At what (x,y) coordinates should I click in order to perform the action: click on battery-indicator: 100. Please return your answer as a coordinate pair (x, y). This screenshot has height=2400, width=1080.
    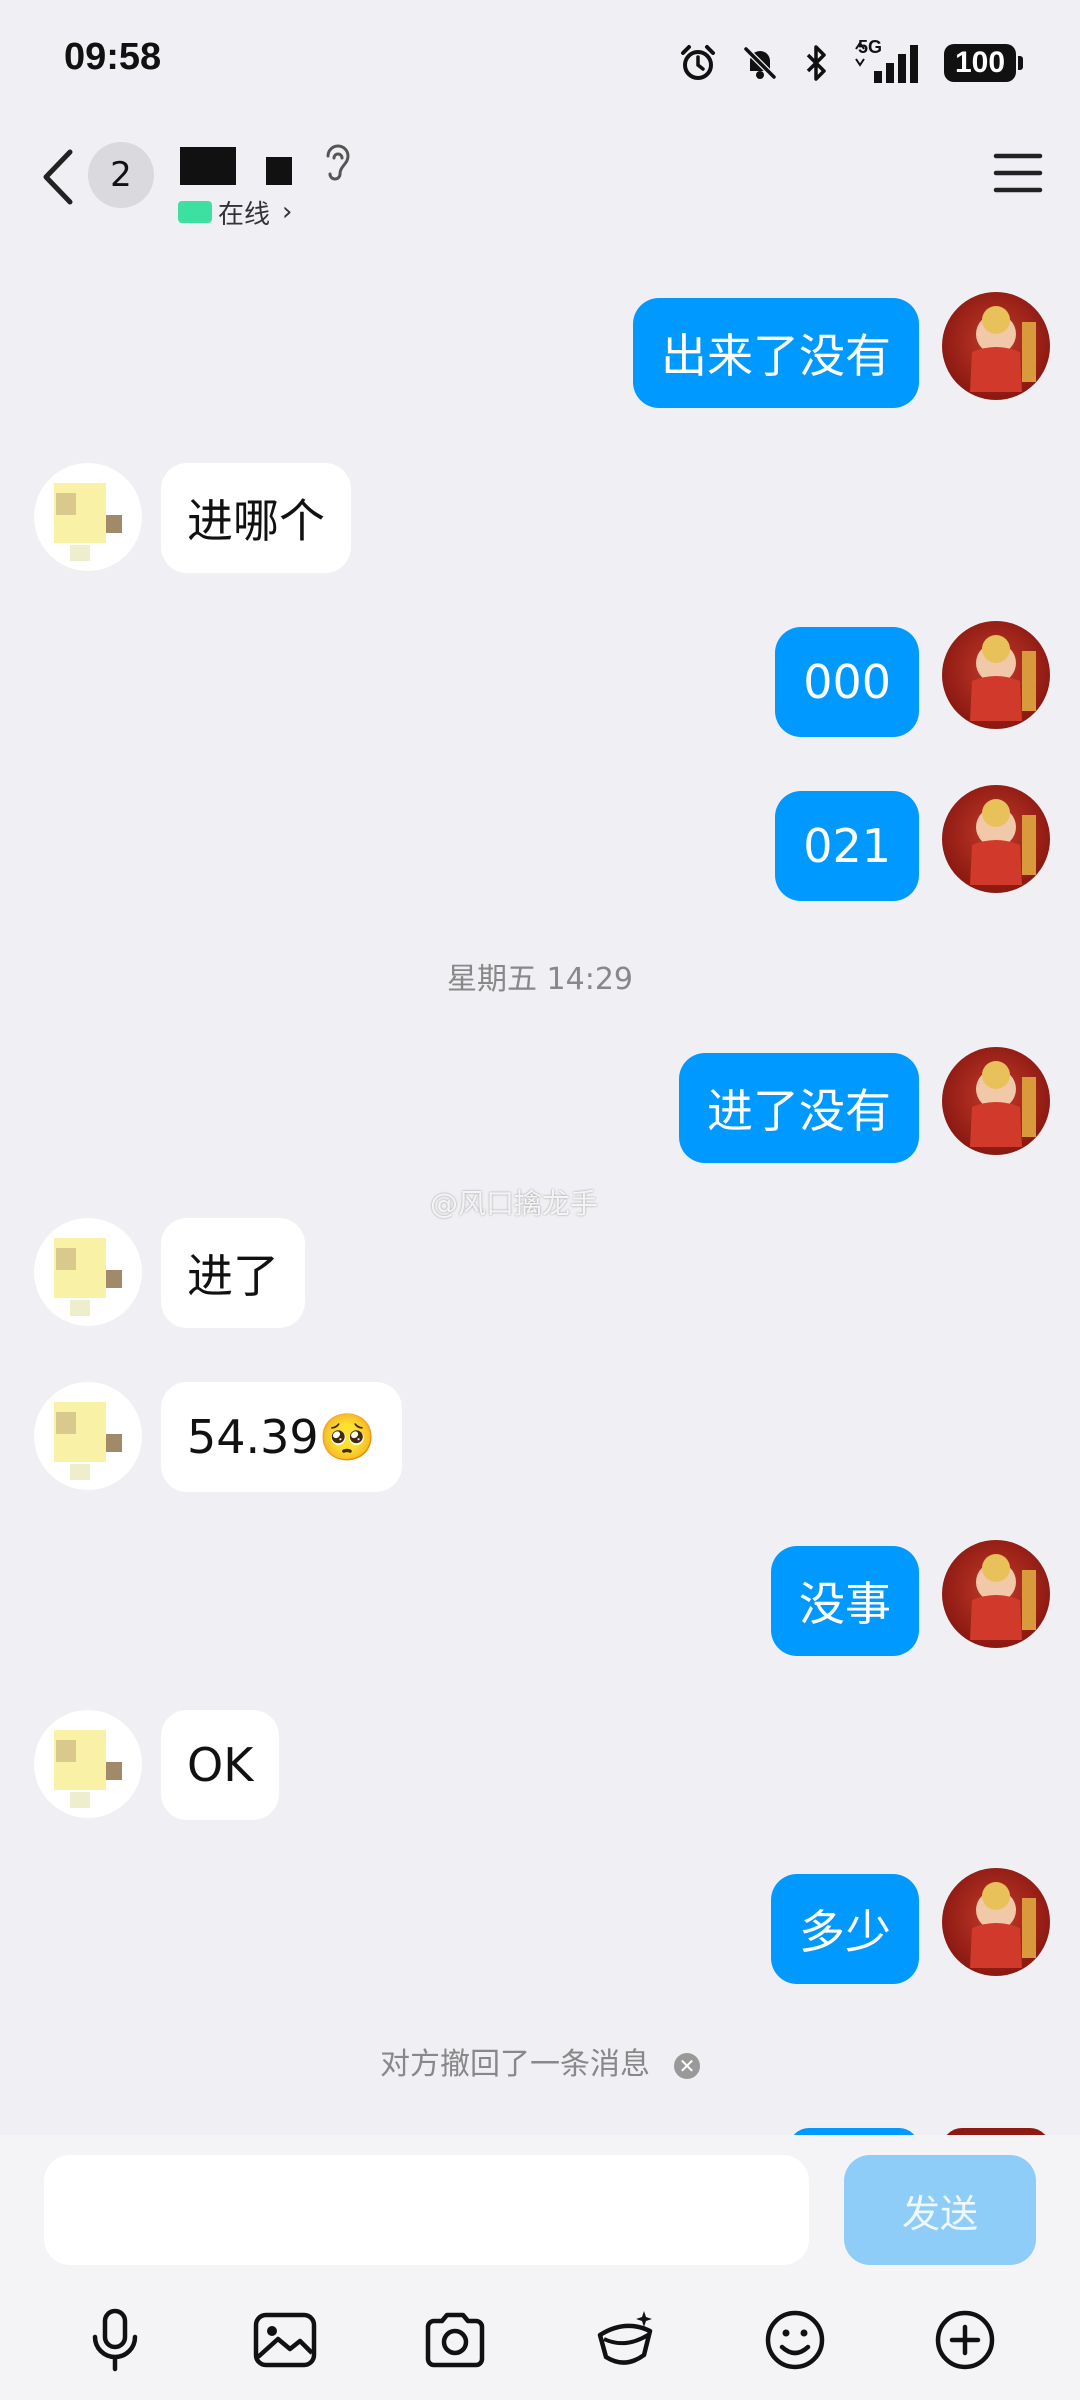
    Looking at the image, I should click on (983, 63).